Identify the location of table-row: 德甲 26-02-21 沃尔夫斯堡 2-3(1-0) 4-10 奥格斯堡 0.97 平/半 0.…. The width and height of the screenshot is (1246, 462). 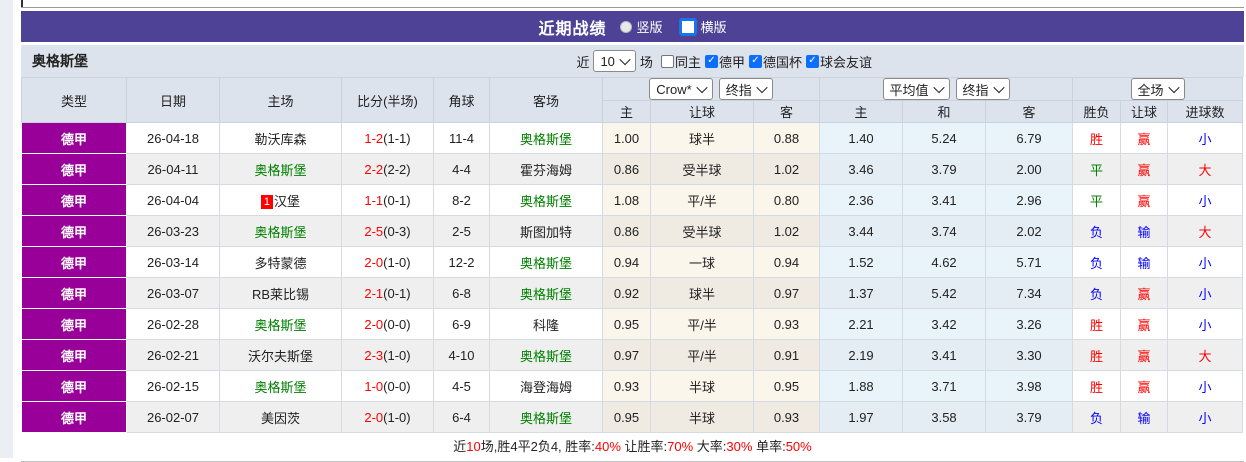
(632, 355).